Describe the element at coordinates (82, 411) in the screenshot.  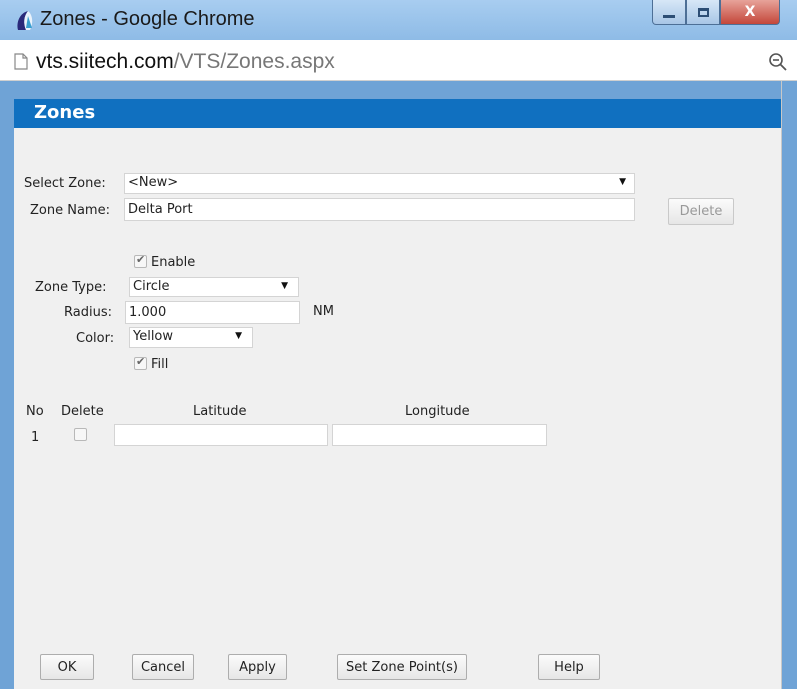
I see `column-header-delete: Delete` at that location.